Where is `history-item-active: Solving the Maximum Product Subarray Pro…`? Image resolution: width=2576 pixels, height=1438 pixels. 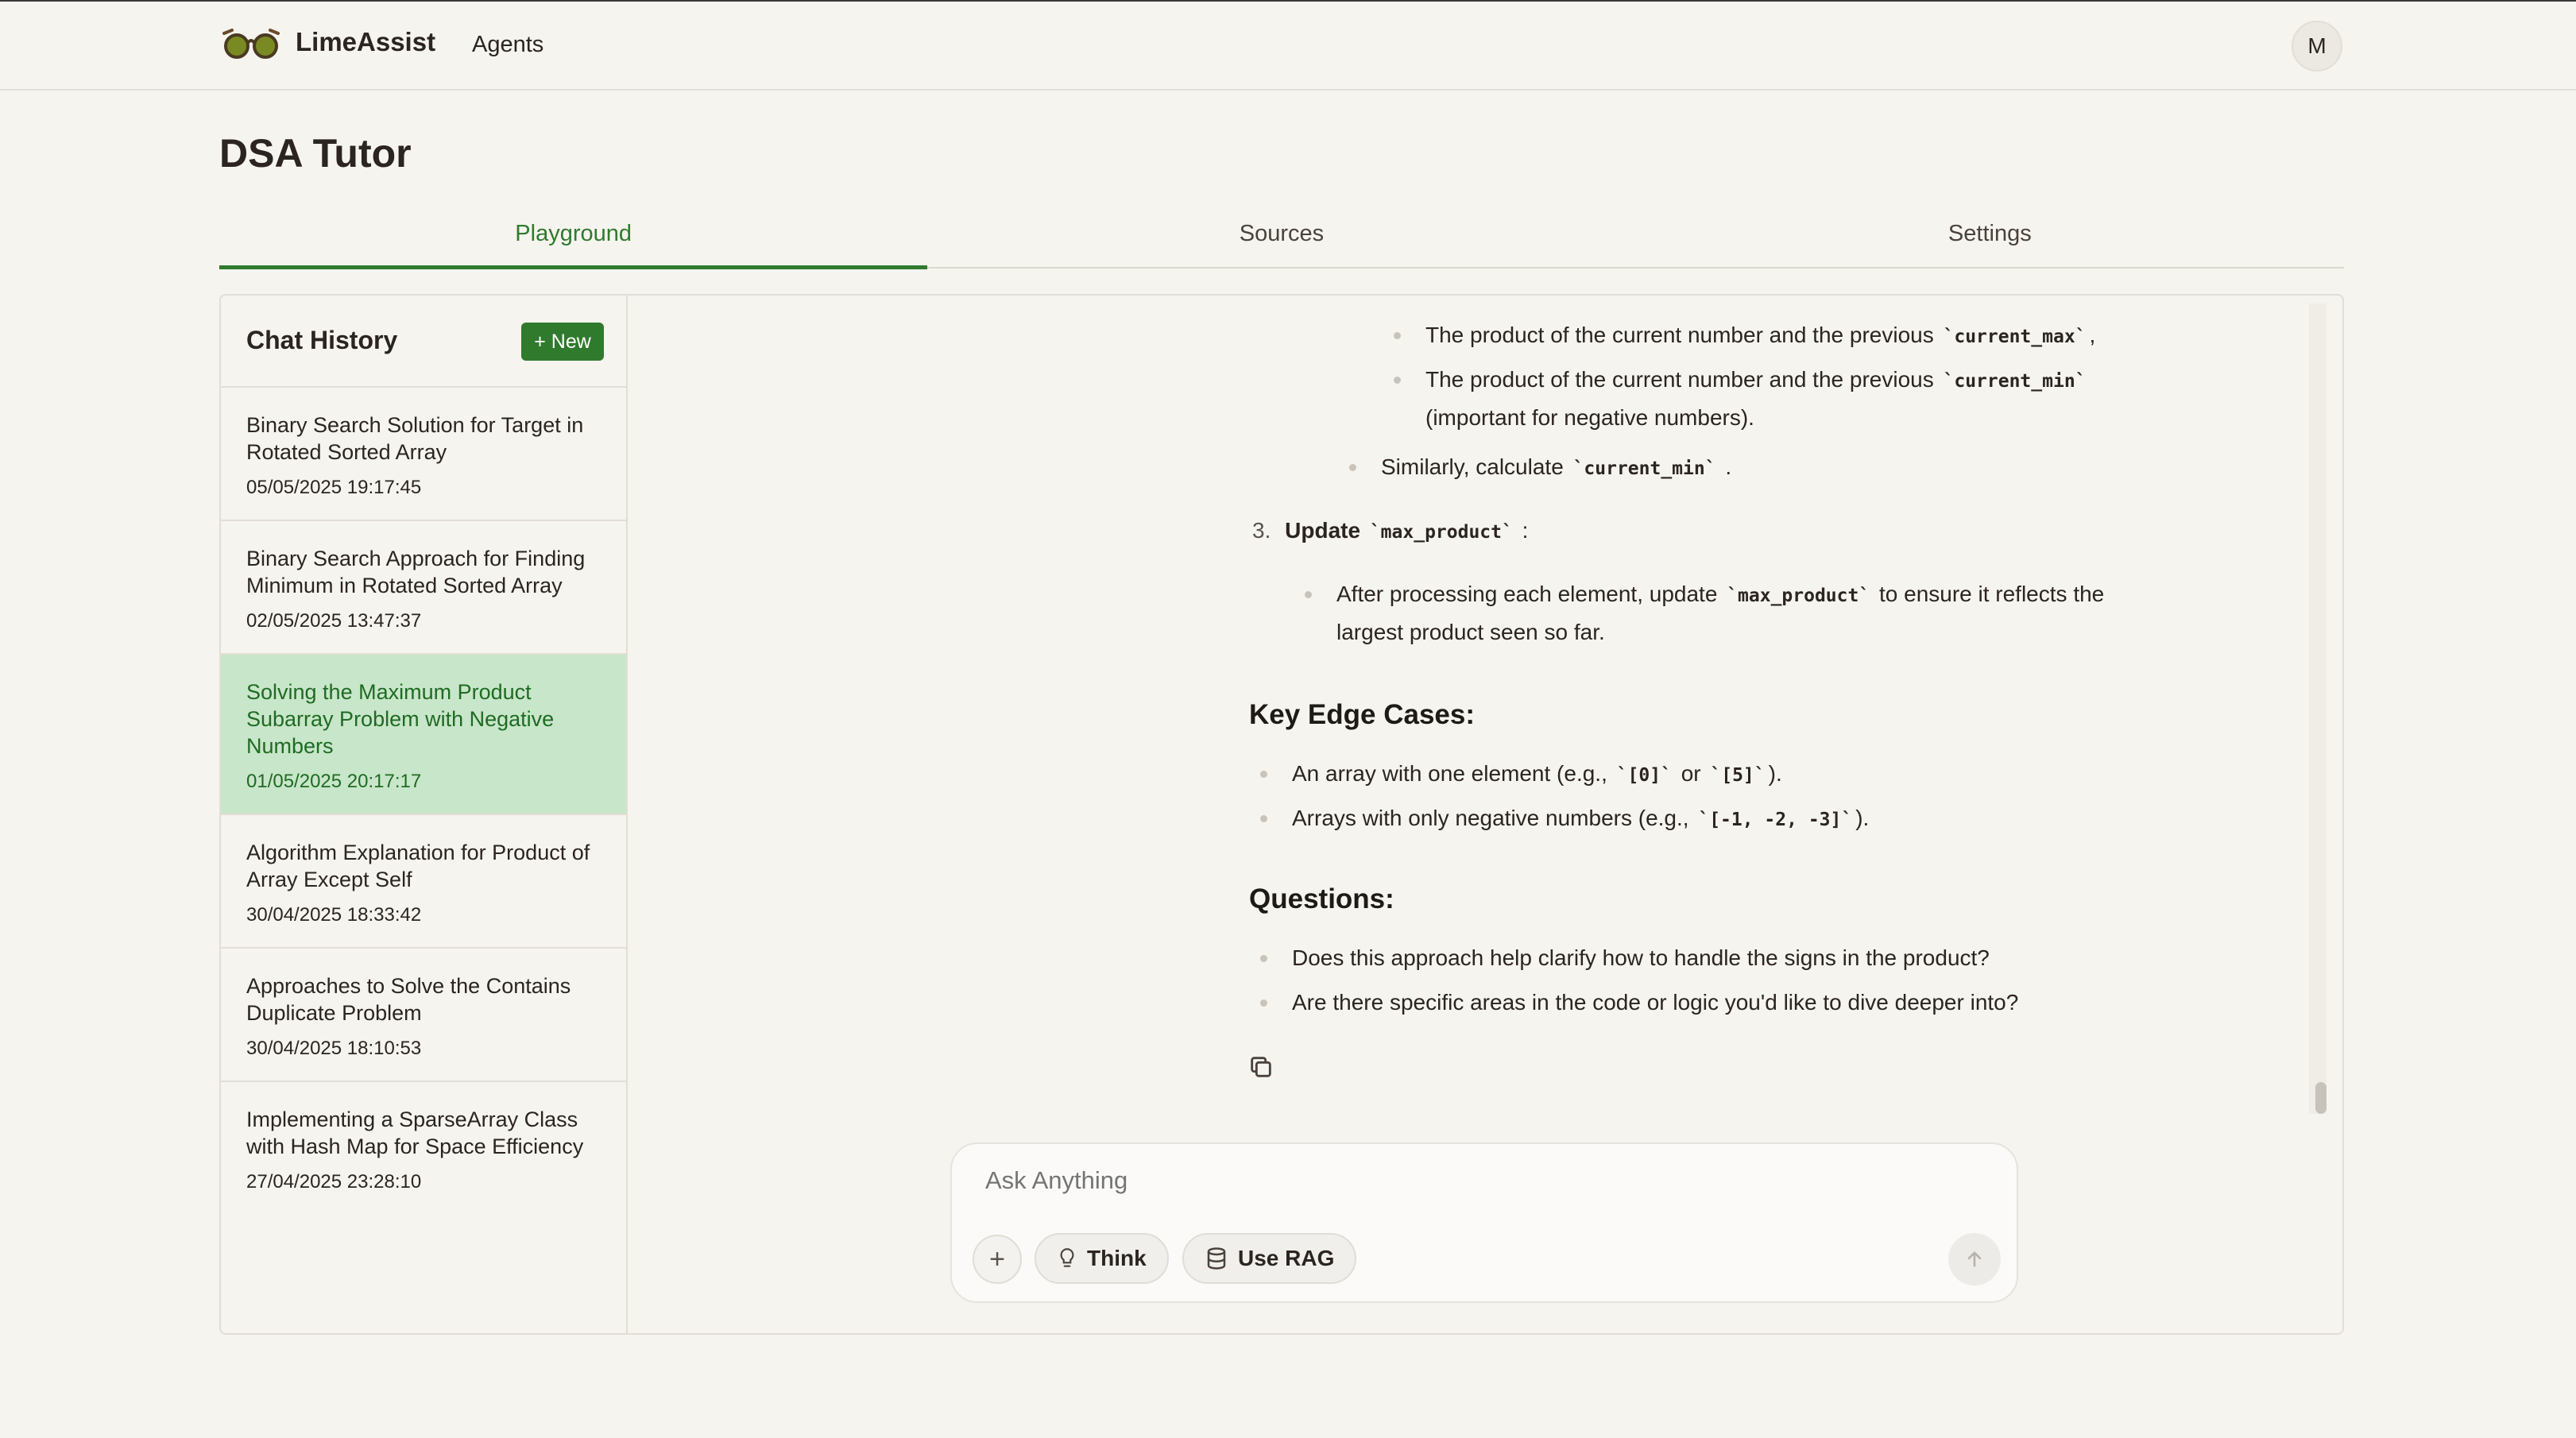
history-item-active: Solving the Maximum Product Subarray Pro… is located at coordinates (423, 735).